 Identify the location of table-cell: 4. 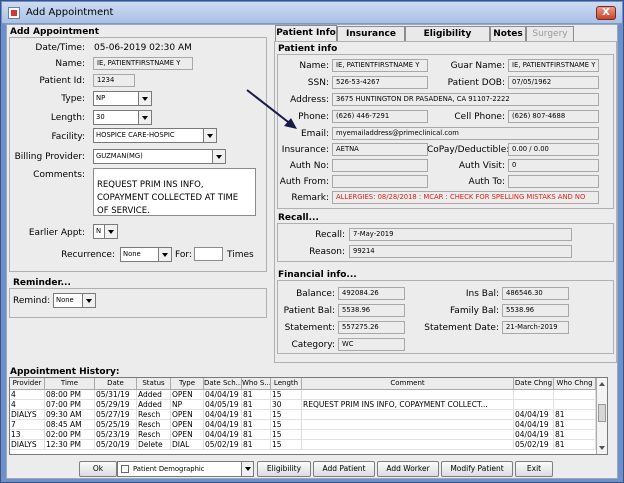
(27, 404).